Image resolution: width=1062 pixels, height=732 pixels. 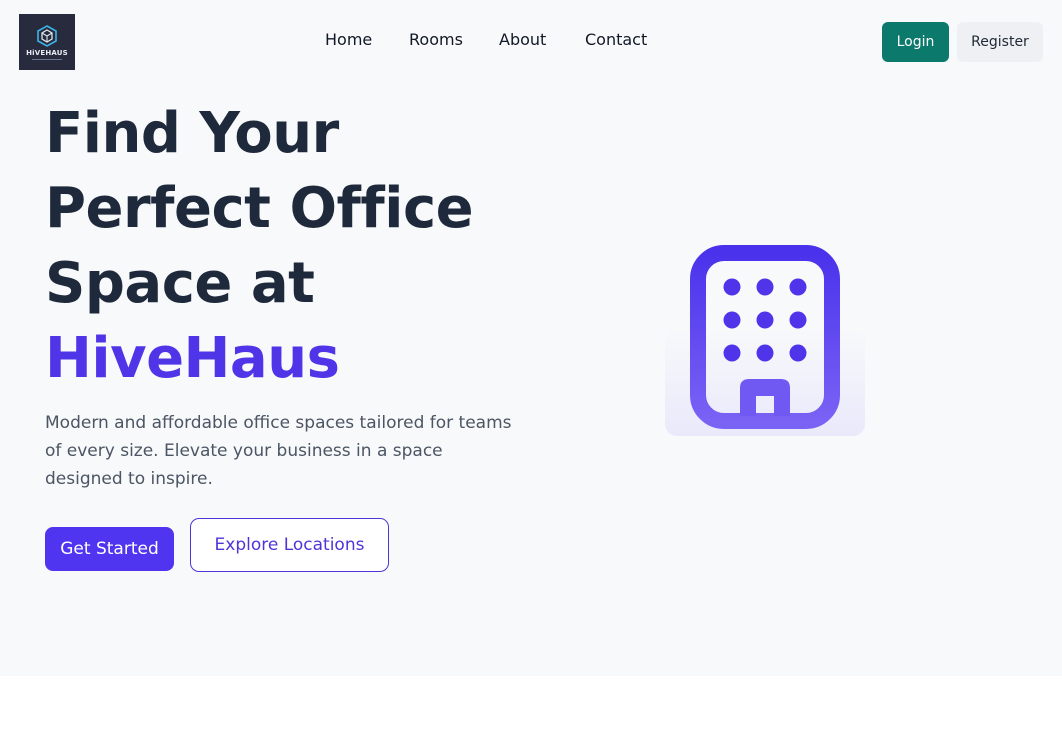 What do you see at coordinates (47, 52) in the screenshot?
I see `logo-wordmark: HiVEHAUS` at bounding box center [47, 52].